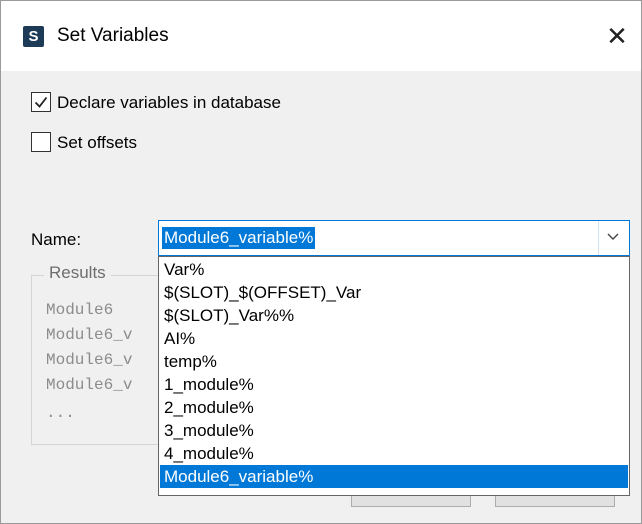  I want to click on results-line: Module6, so click(80, 310).